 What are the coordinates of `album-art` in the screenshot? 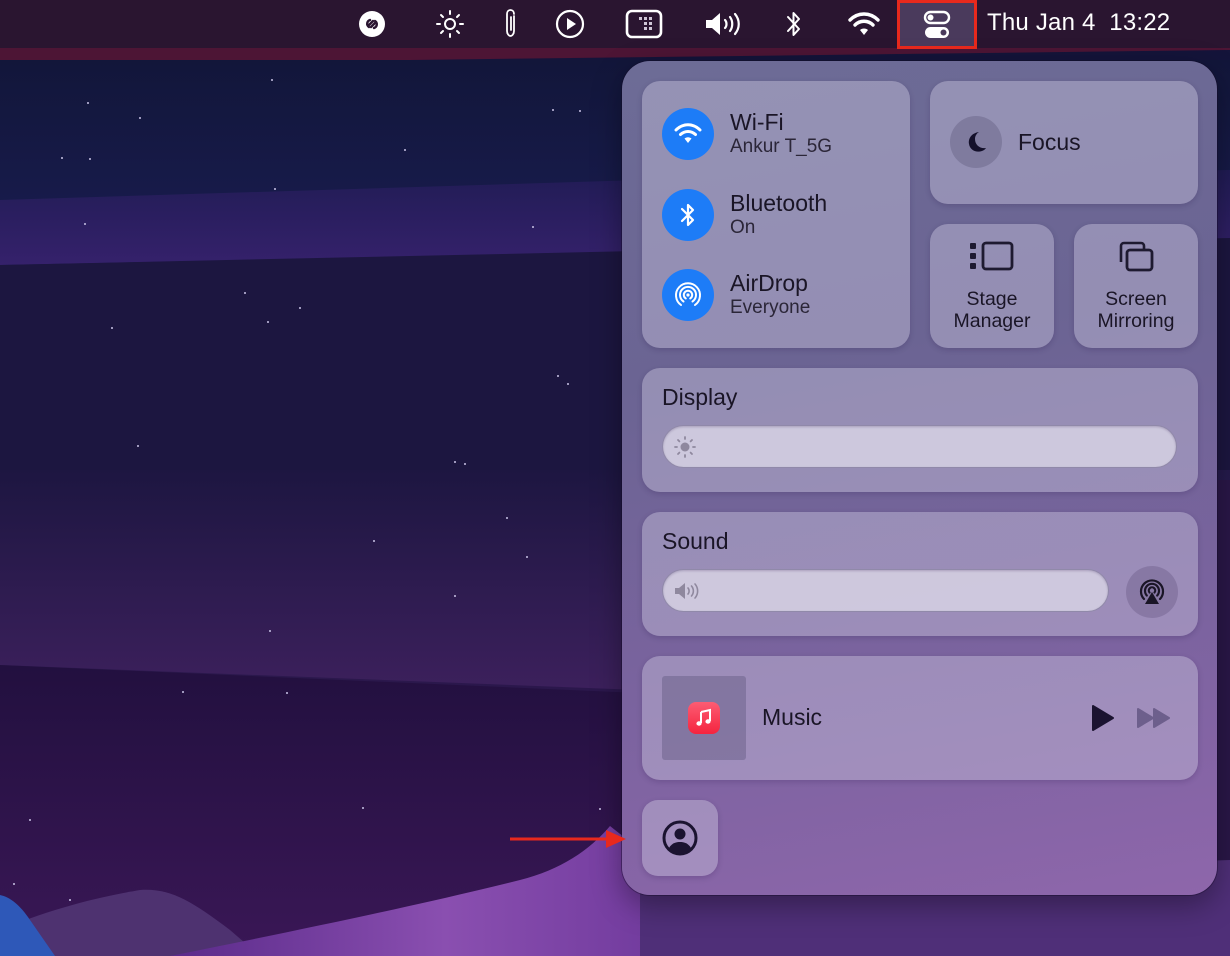 It's located at (704, 718).